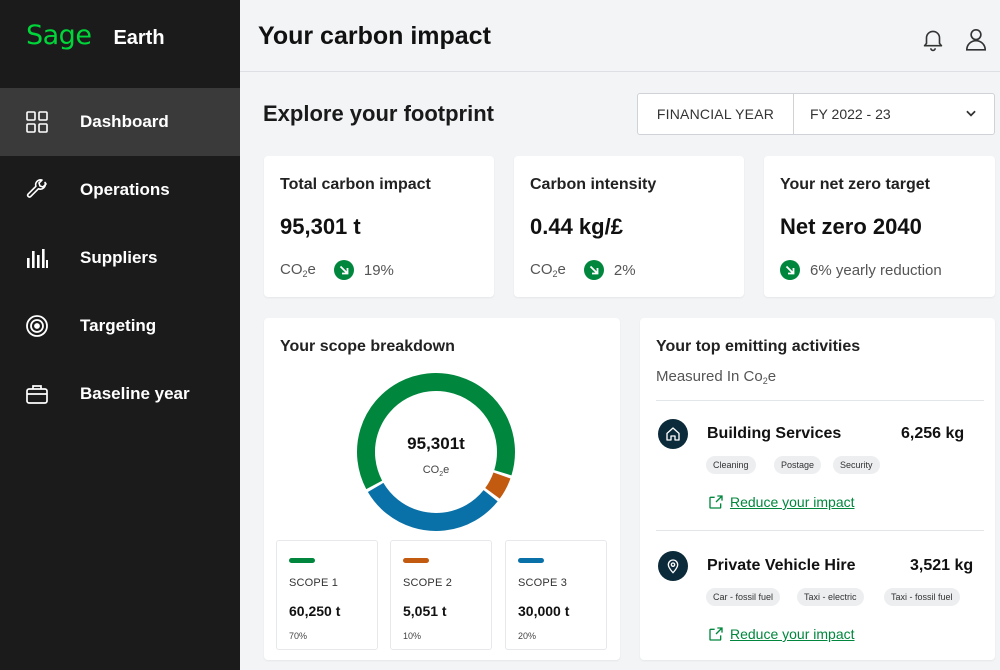 This screenshot has height=670, width=1000. Describe the element at coordinates (59, 35) in the screenshot. I see `sage-logo: Sage` at that location.